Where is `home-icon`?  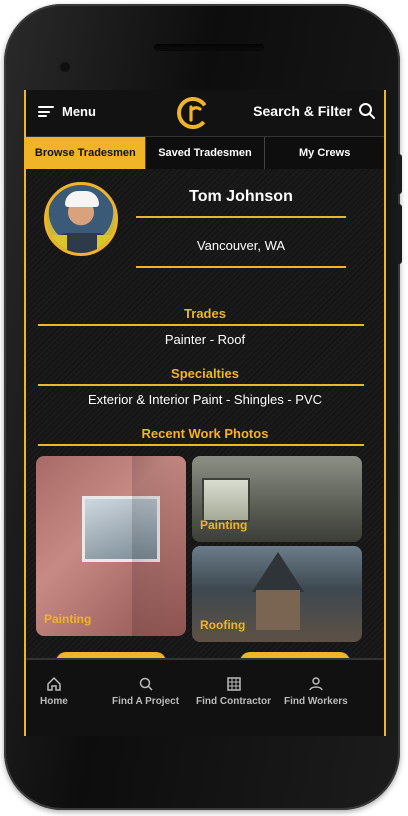
home-icon is located at coordinates (54, 683).